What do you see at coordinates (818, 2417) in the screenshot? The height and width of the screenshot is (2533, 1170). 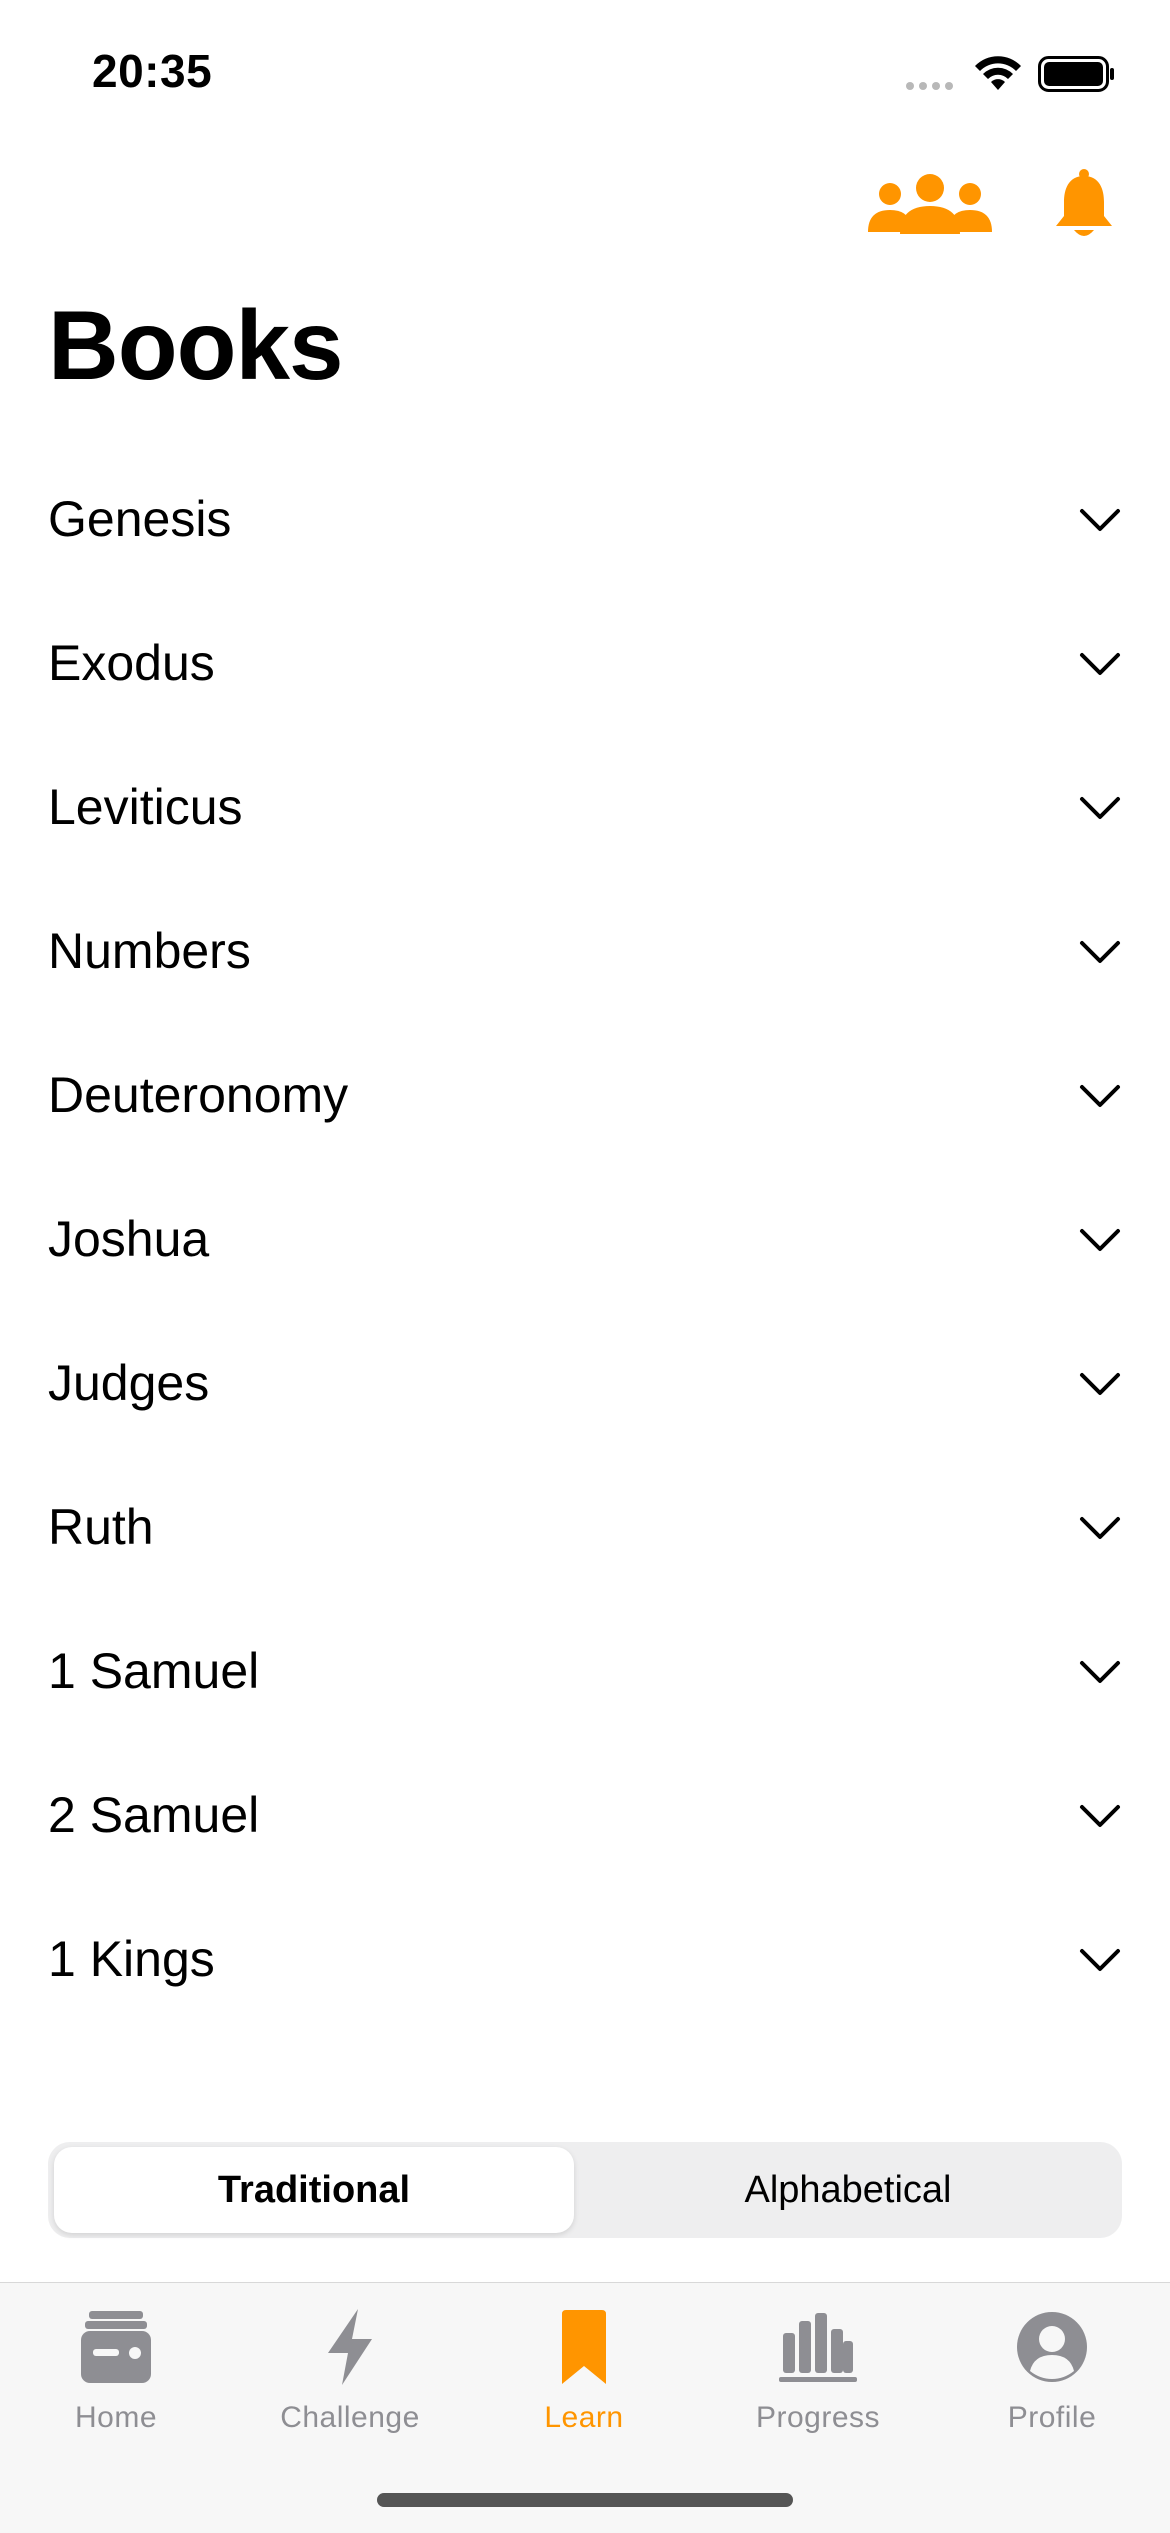 I see `tab-label: Progress` at bounding box center [818, 2417].